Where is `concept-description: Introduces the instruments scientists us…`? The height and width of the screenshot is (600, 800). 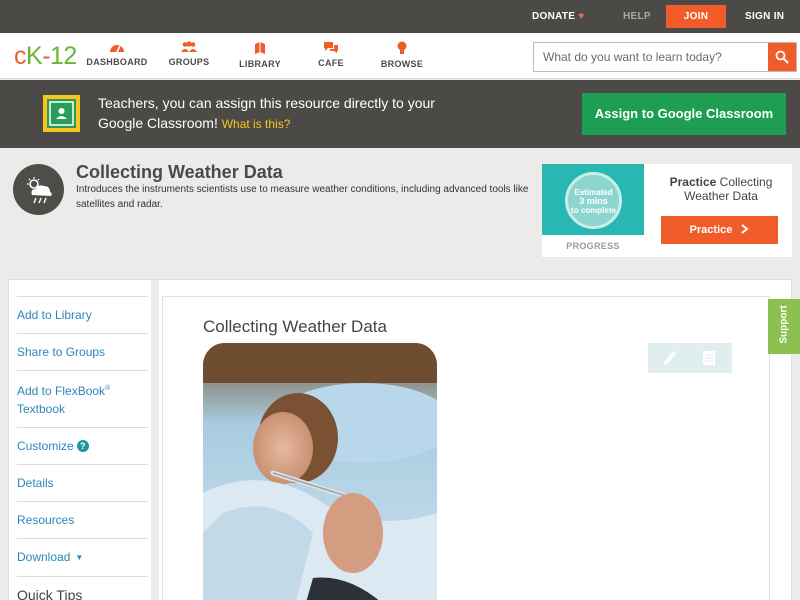
concept-description: Introduces the instruments scientists us… is located at coordinates (302, 197).